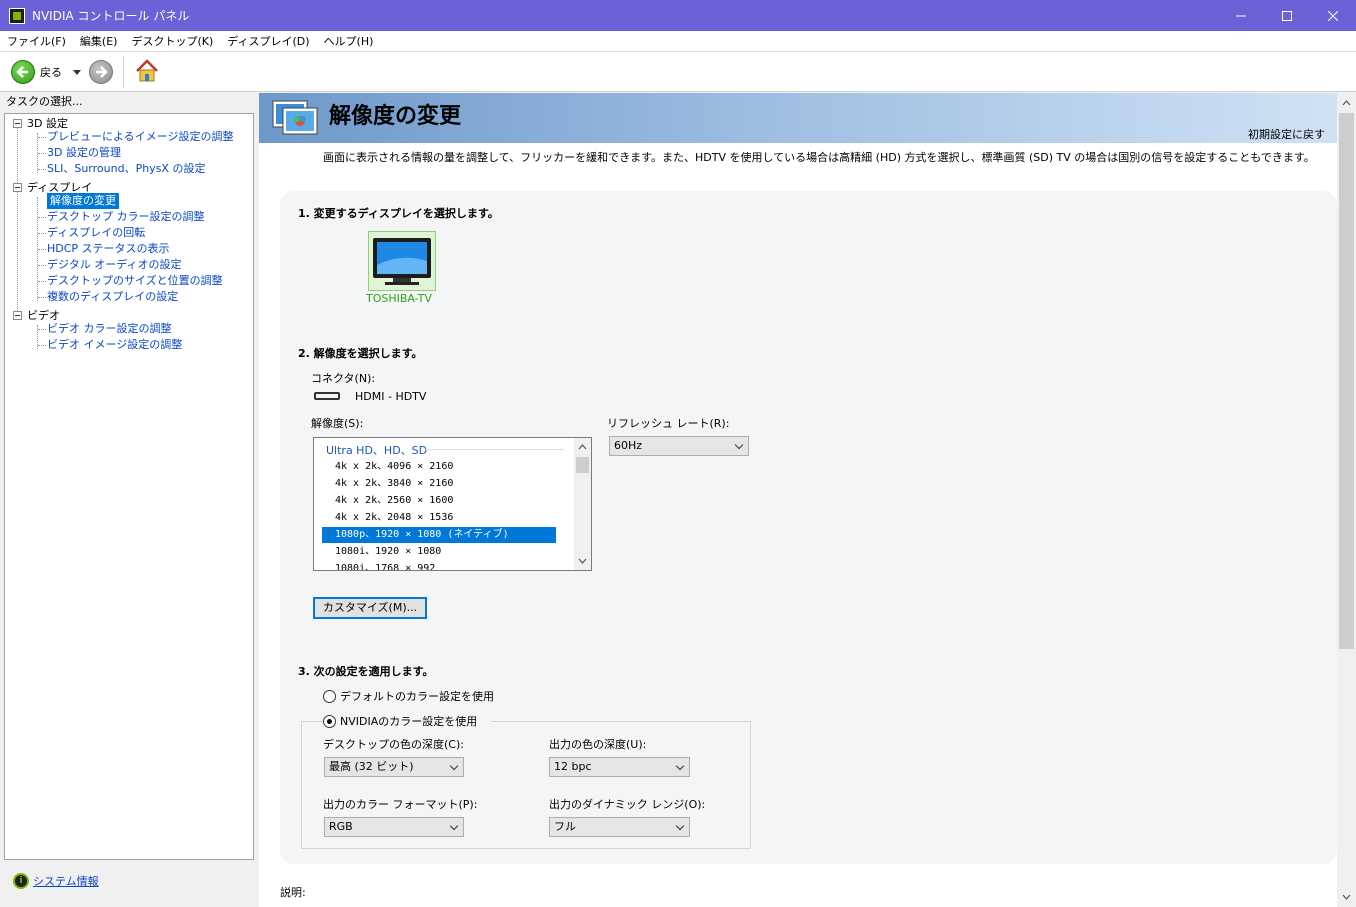 This screenshot has width=1356, height=907. Describe the element at coordinates (66, 881) in the screenshot. I see `system-info-label: システム情報` at that location.